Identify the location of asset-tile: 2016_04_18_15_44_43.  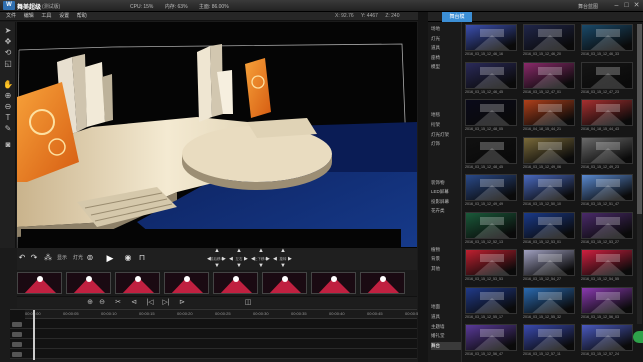
(607, 117).